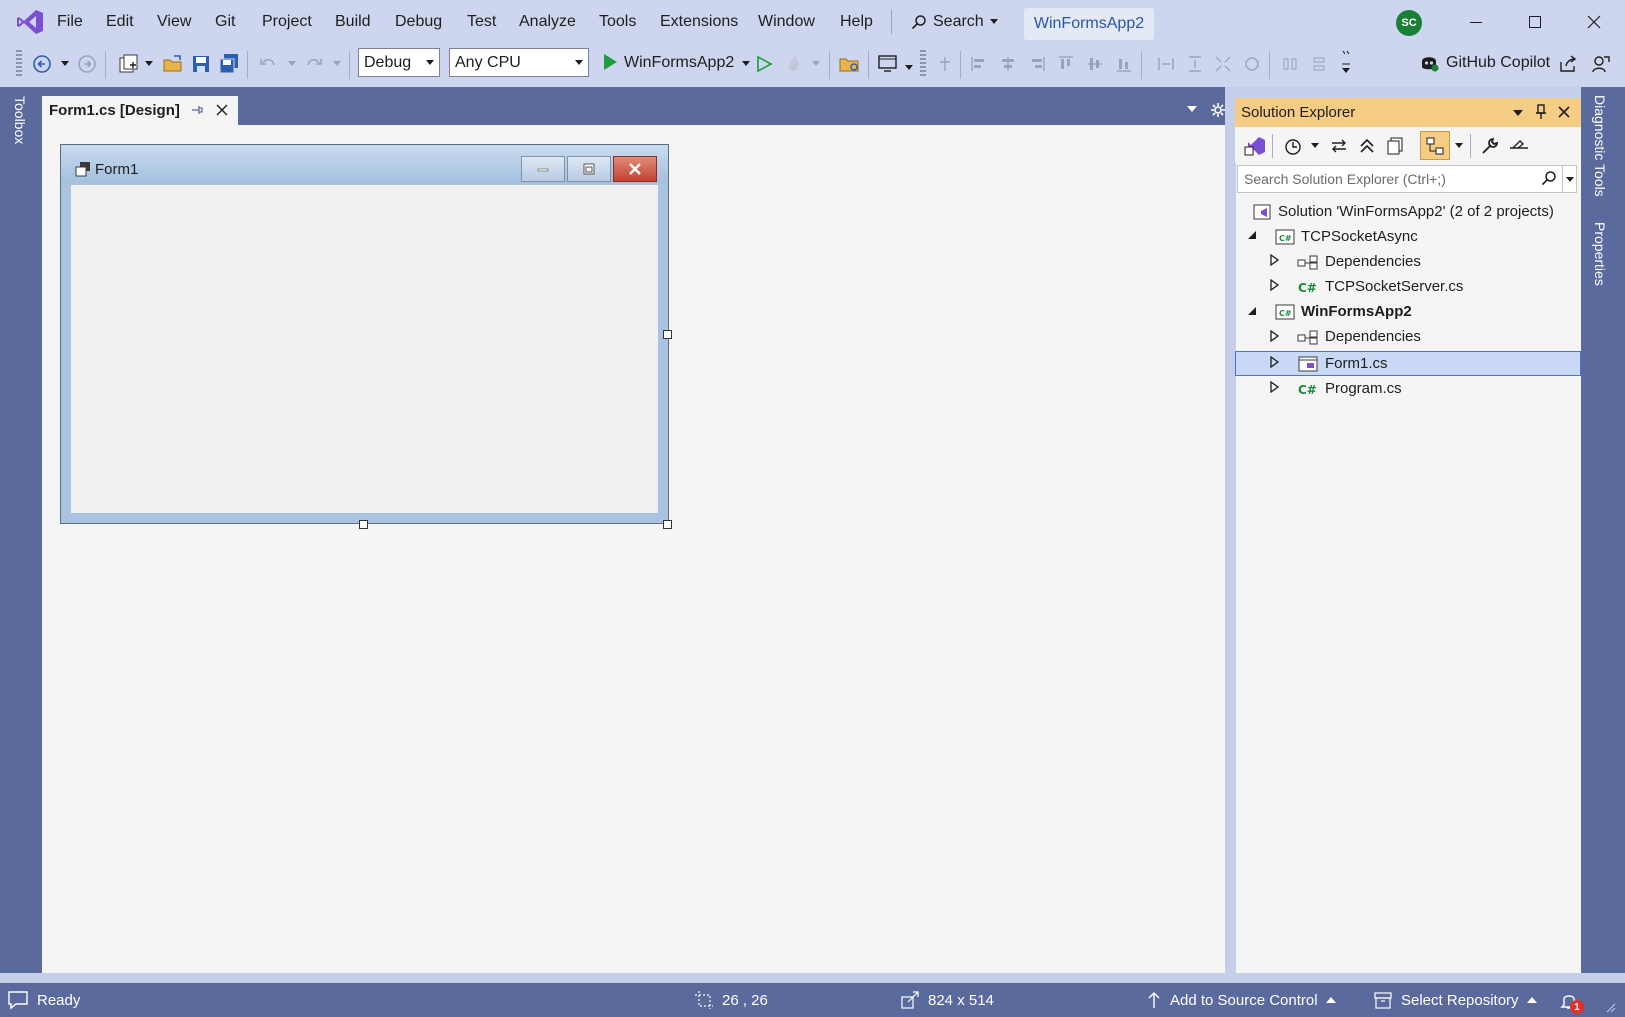 The width and height of the screenshot is (1625, 1017). What do you see at coordinates (363, 524) in the screenshot?
I see `resize-handle-bottom` at bounding box center [363, 524].